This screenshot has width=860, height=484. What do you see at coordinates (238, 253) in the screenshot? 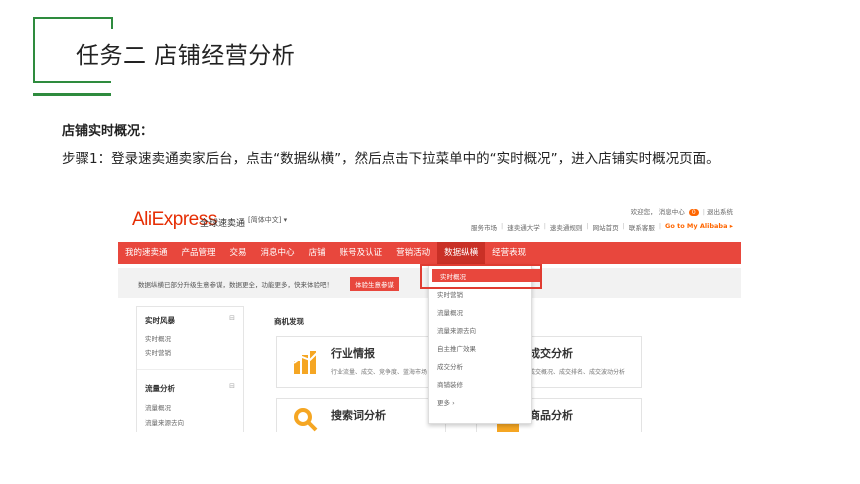
I see `nav-trade: 交易` at bounding box center [238, 253].